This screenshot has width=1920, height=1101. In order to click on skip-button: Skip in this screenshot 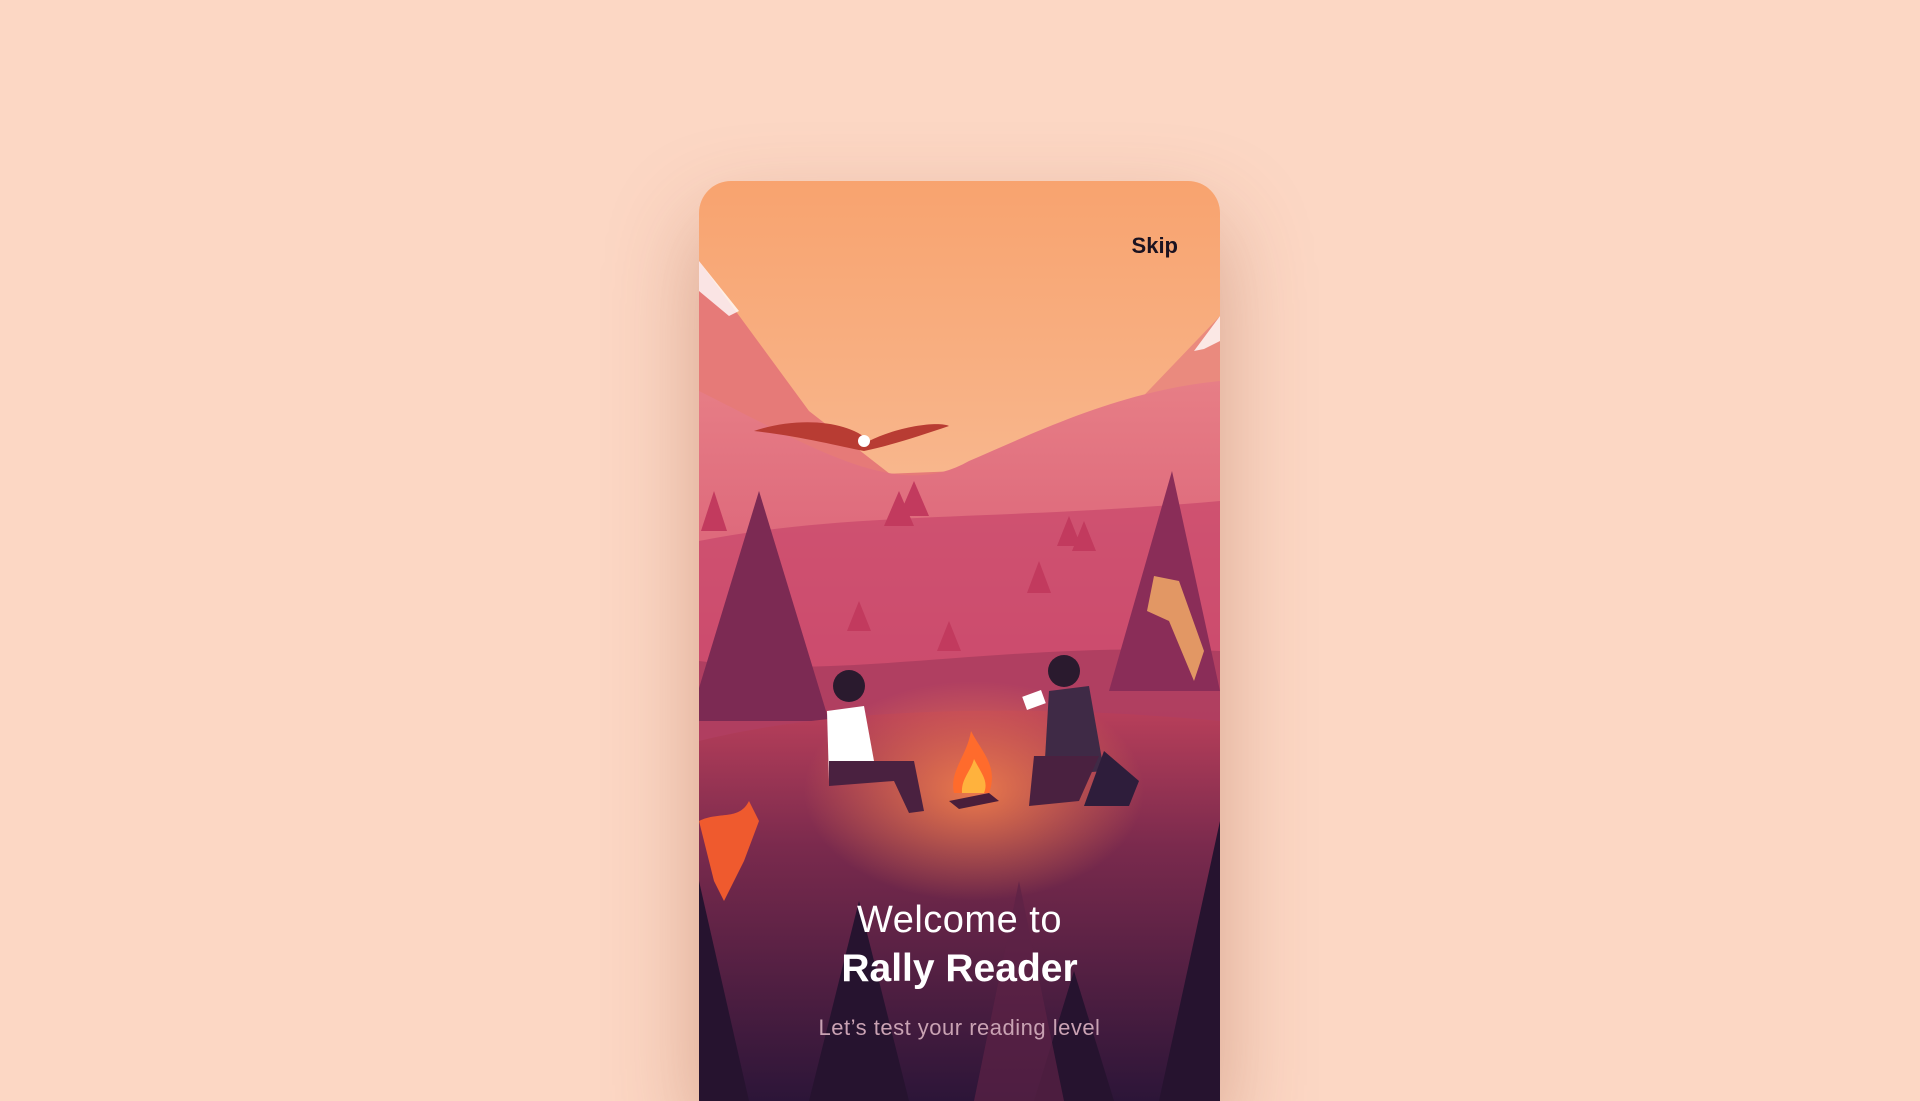, I will do `click(1155, 246)`.